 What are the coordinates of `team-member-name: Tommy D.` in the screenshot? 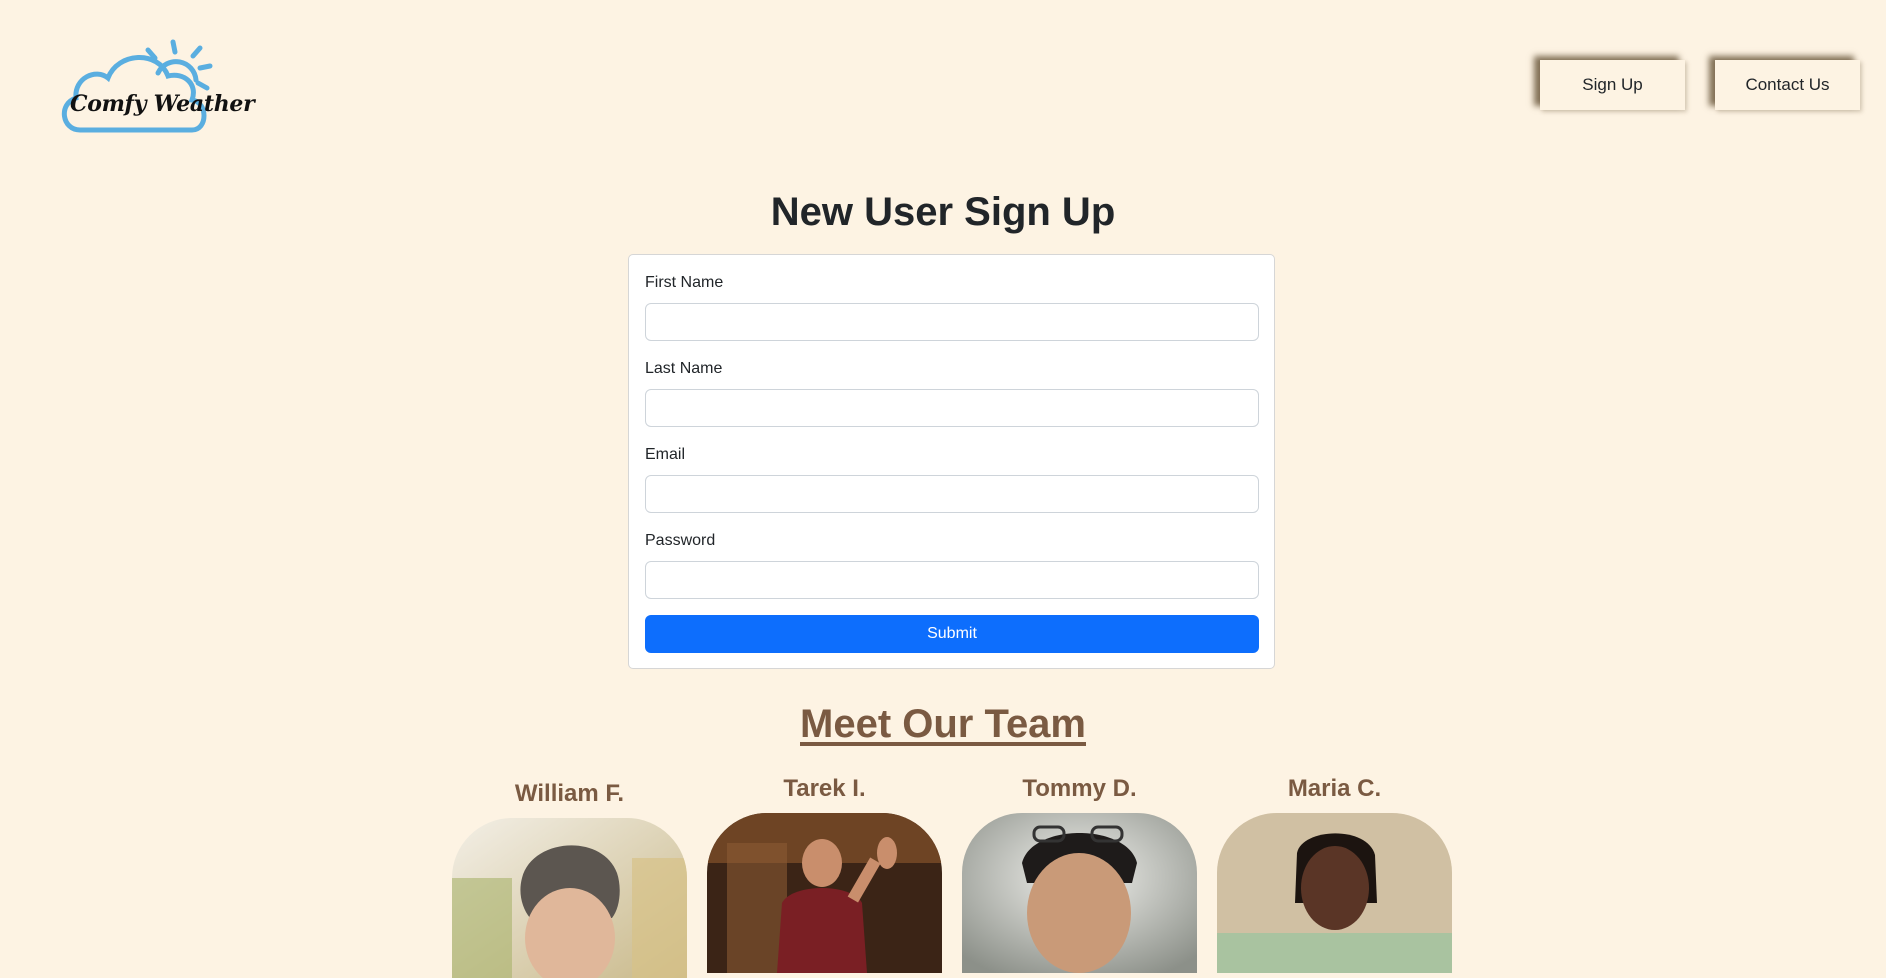 It's located at (1079, 788).